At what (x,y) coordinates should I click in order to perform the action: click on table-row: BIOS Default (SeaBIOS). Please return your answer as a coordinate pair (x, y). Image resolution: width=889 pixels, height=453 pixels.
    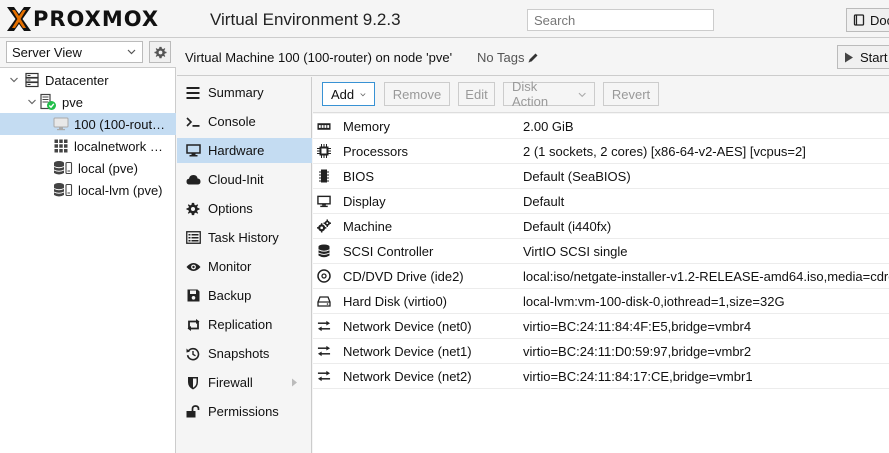
    Looking at the image, I should click on (601, 176).